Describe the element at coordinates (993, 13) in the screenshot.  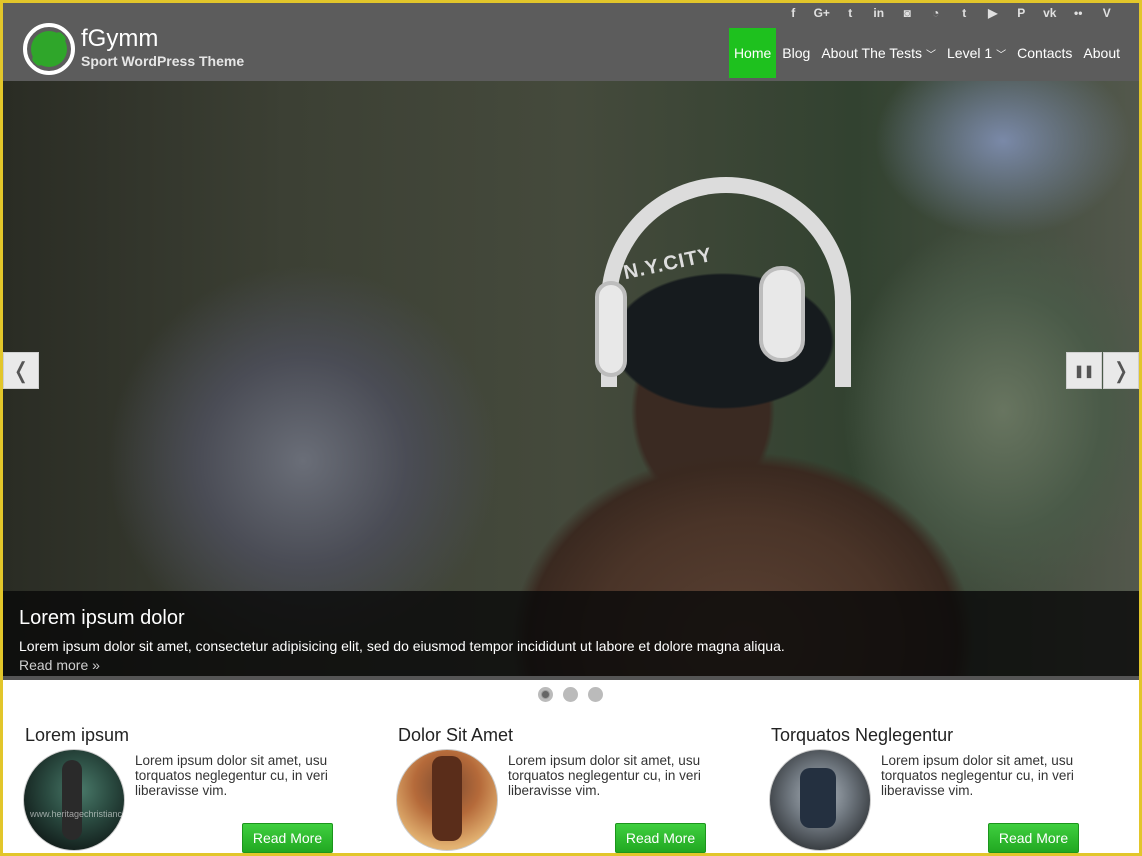
I see `youtube-icon: ▶` at that location.